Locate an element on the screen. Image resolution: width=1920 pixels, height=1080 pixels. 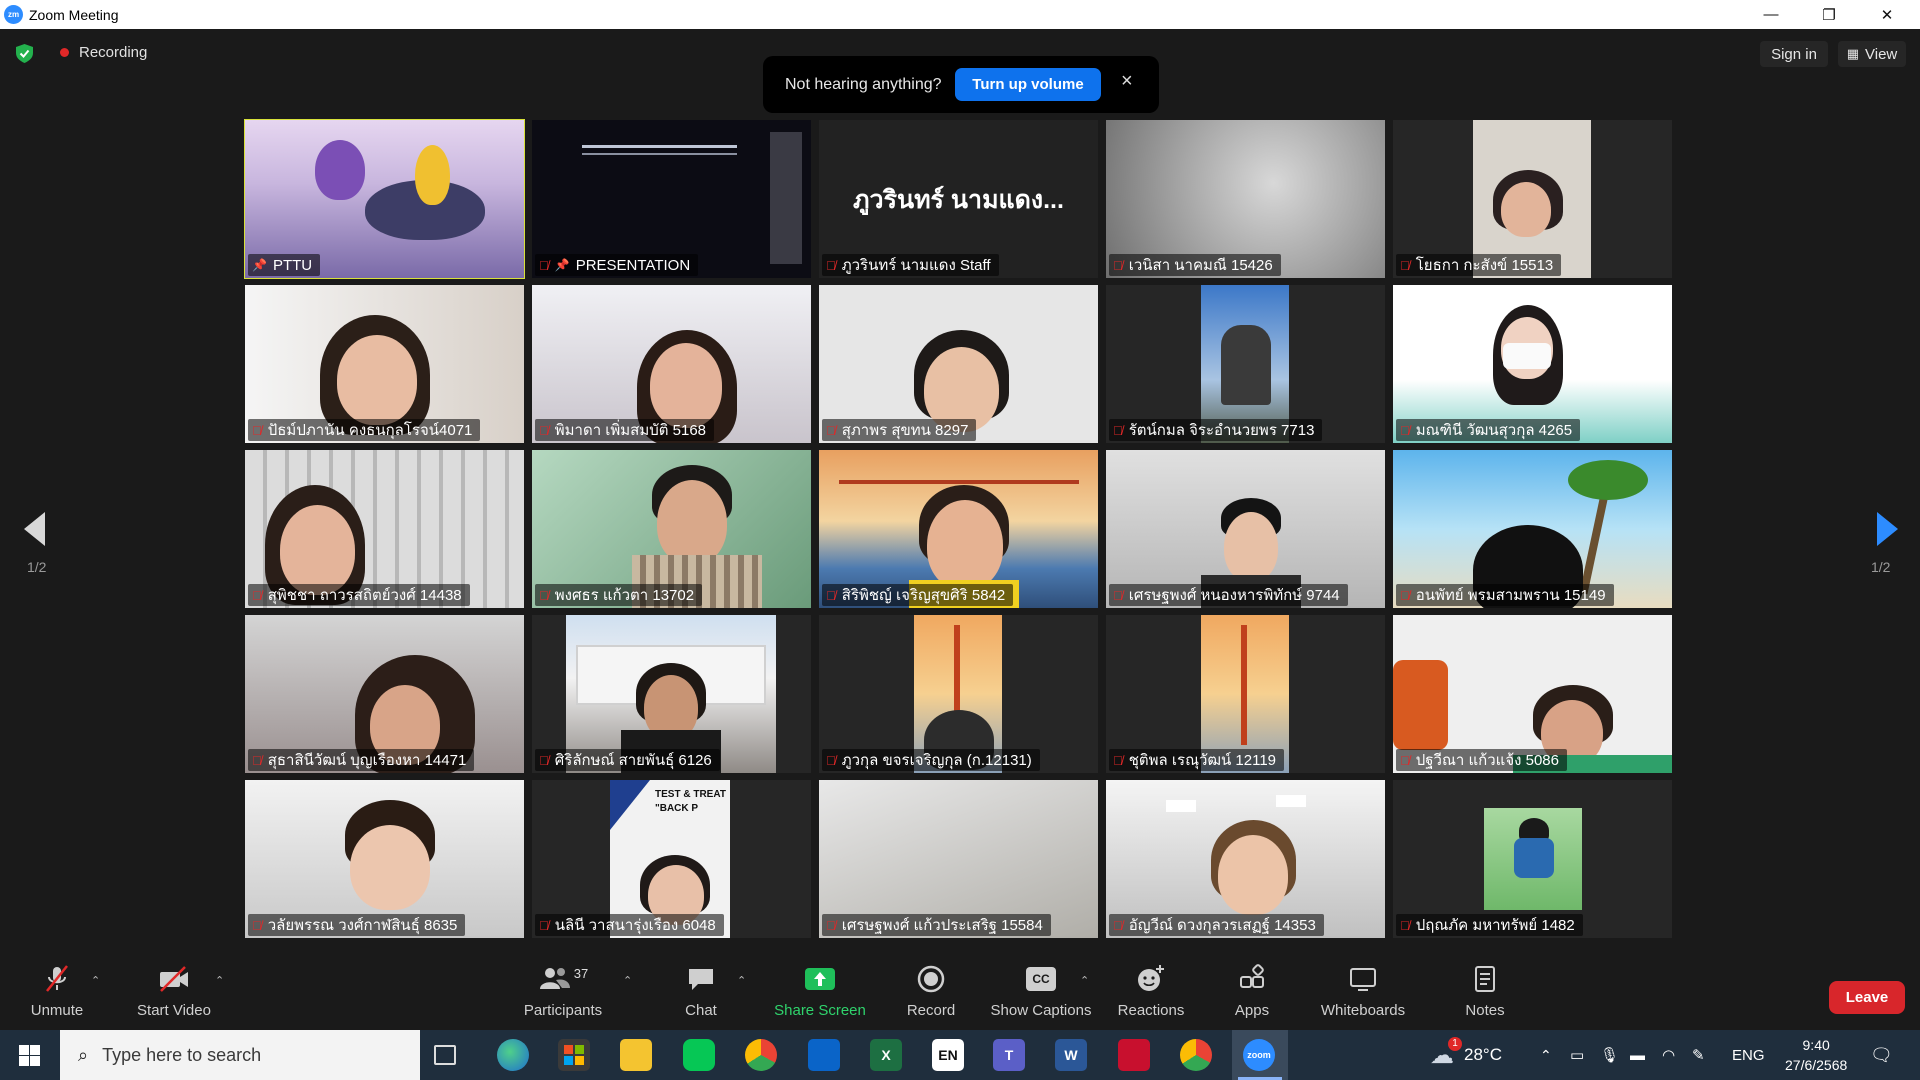
zoom-taskbar-button: zoom is located at coordinates (1260, 1055).